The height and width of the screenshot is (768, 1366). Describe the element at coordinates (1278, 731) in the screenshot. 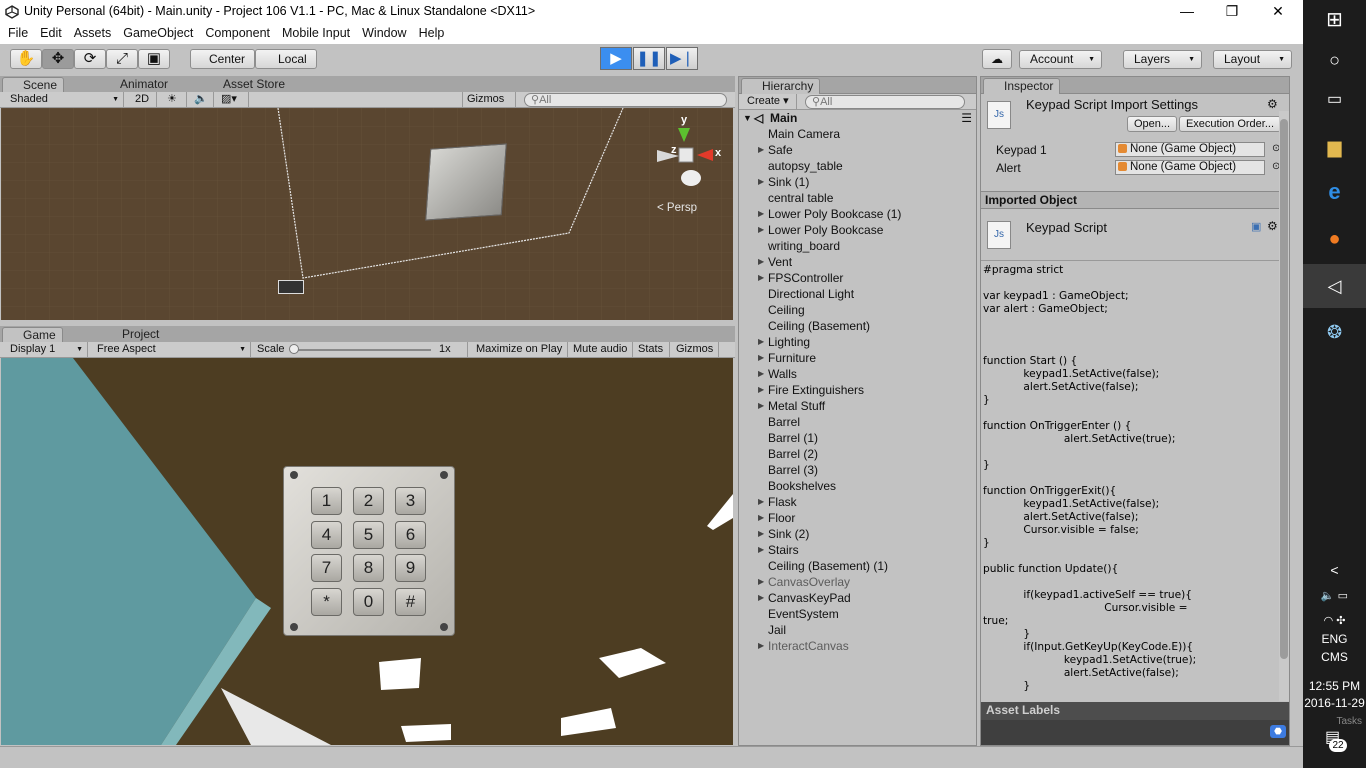

I see `tag-icon: ⬣` at that location.